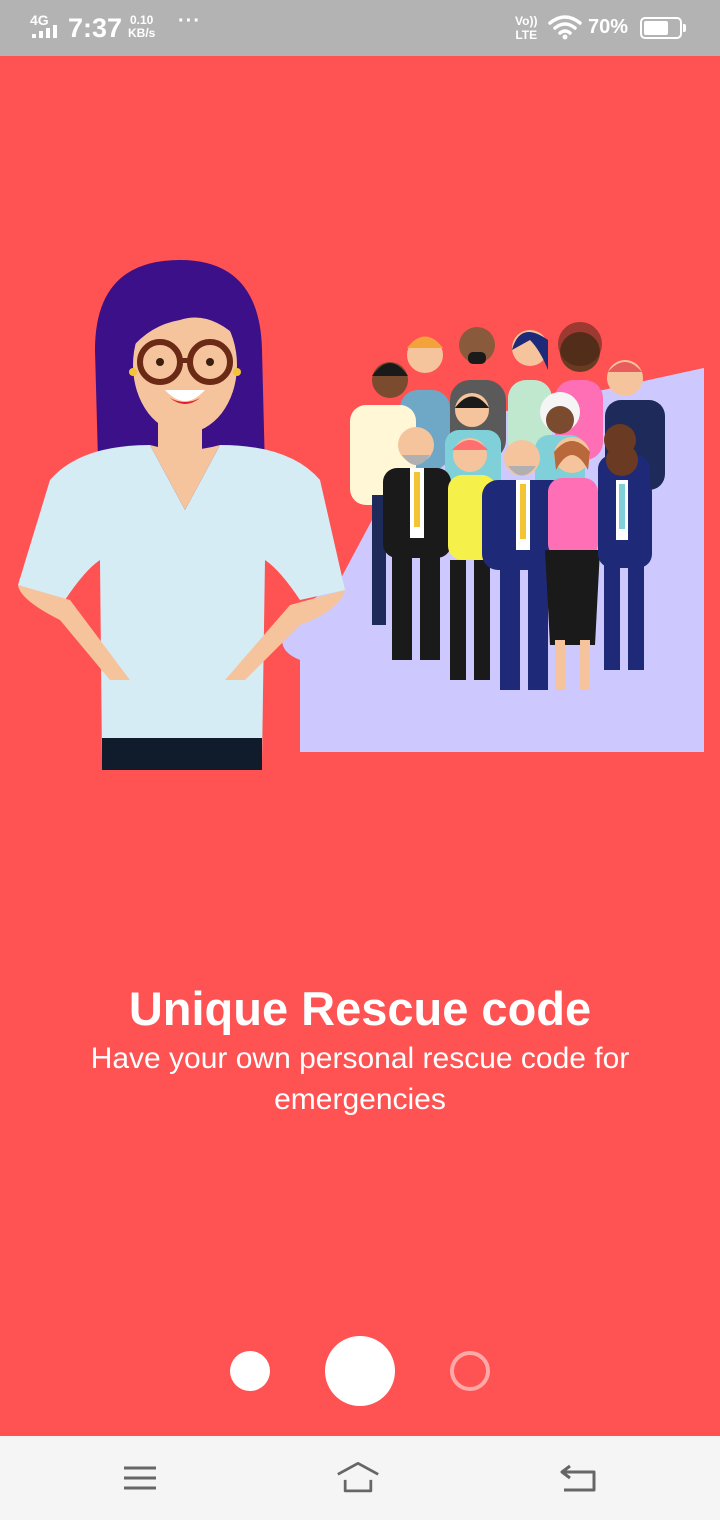  I want to click on volte-indicator: Vo)) LTE, so click(526, 28).